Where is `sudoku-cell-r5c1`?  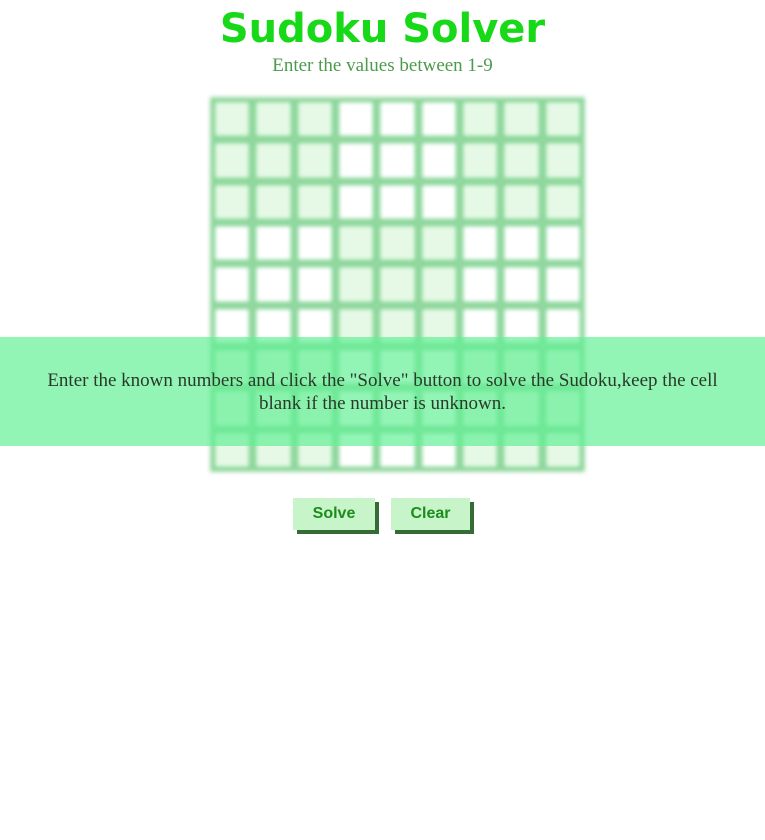
sudoku-cell-r5c1 is located at coordinates (232, 284).